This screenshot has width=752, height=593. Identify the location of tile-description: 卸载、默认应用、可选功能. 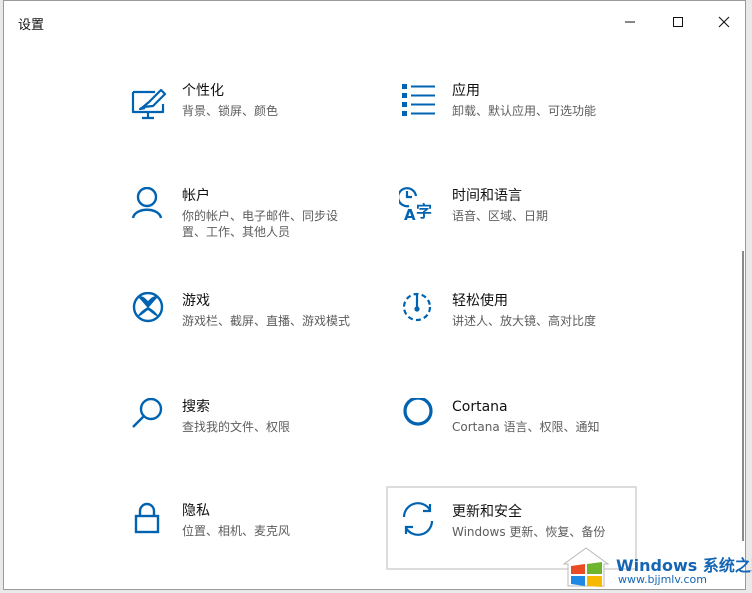
(524, 111).